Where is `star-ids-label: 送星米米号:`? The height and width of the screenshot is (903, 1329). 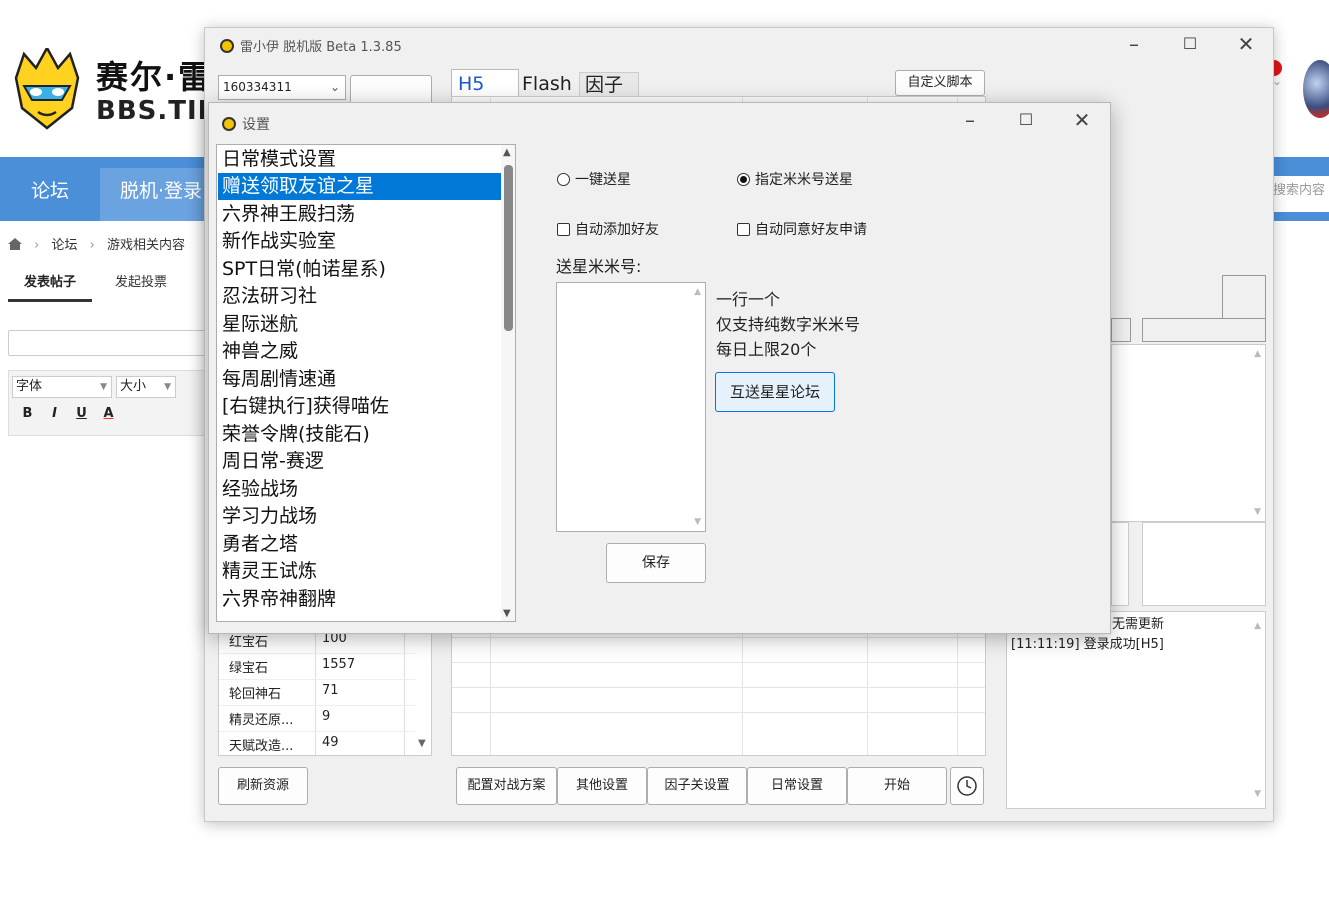
star-ids-label: 送星米米号: is located at coordinates (599, 266).